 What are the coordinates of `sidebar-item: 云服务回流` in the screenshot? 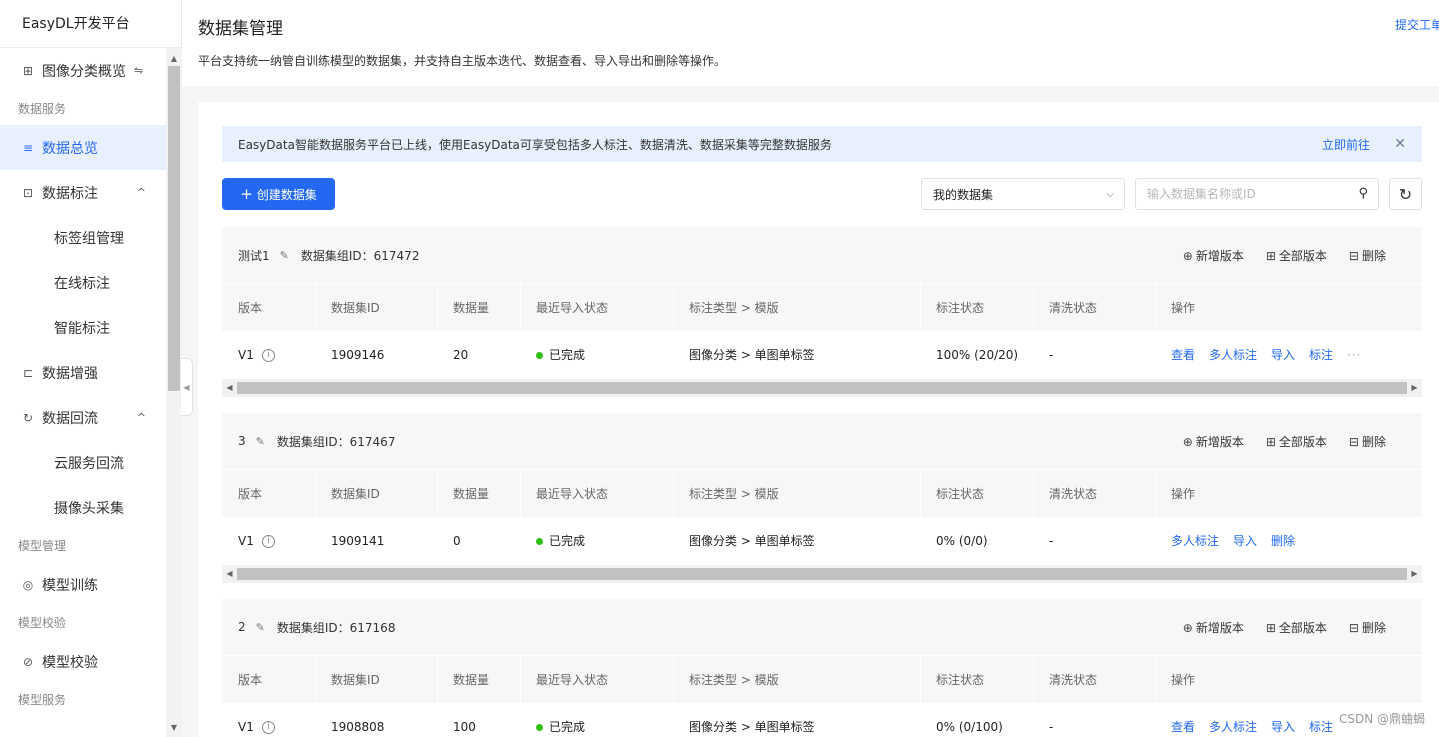 It's located at (83, 462).